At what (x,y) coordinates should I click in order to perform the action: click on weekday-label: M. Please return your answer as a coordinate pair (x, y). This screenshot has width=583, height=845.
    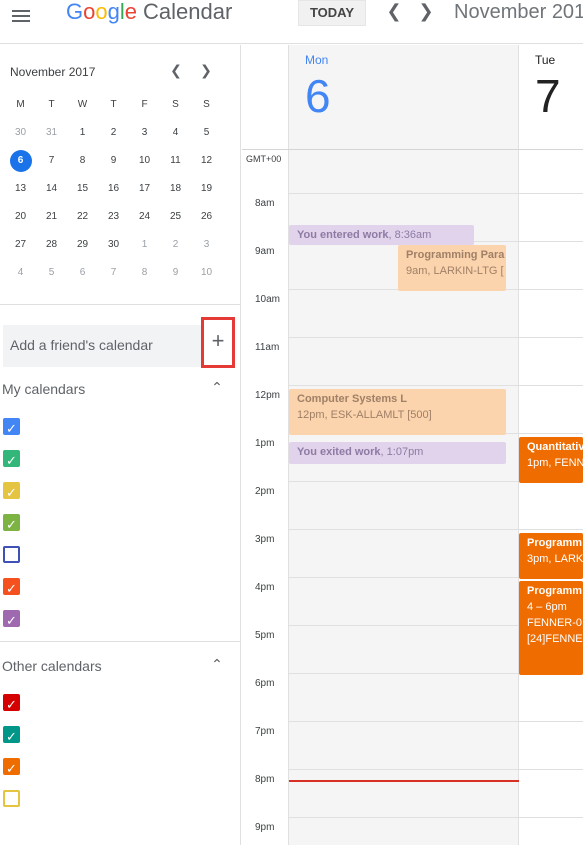
    Looking at the image, I should click on (20, 104).